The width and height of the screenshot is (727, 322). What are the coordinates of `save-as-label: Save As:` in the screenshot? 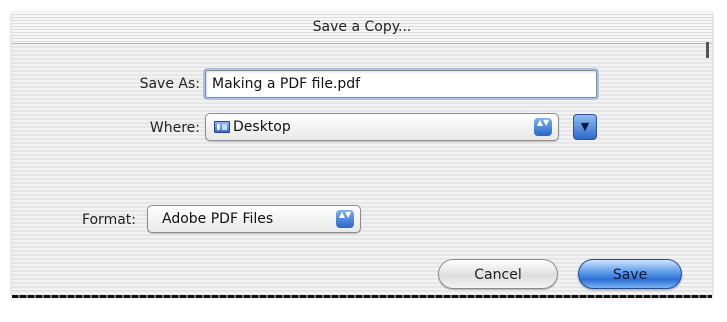 It's located at (169, 84).